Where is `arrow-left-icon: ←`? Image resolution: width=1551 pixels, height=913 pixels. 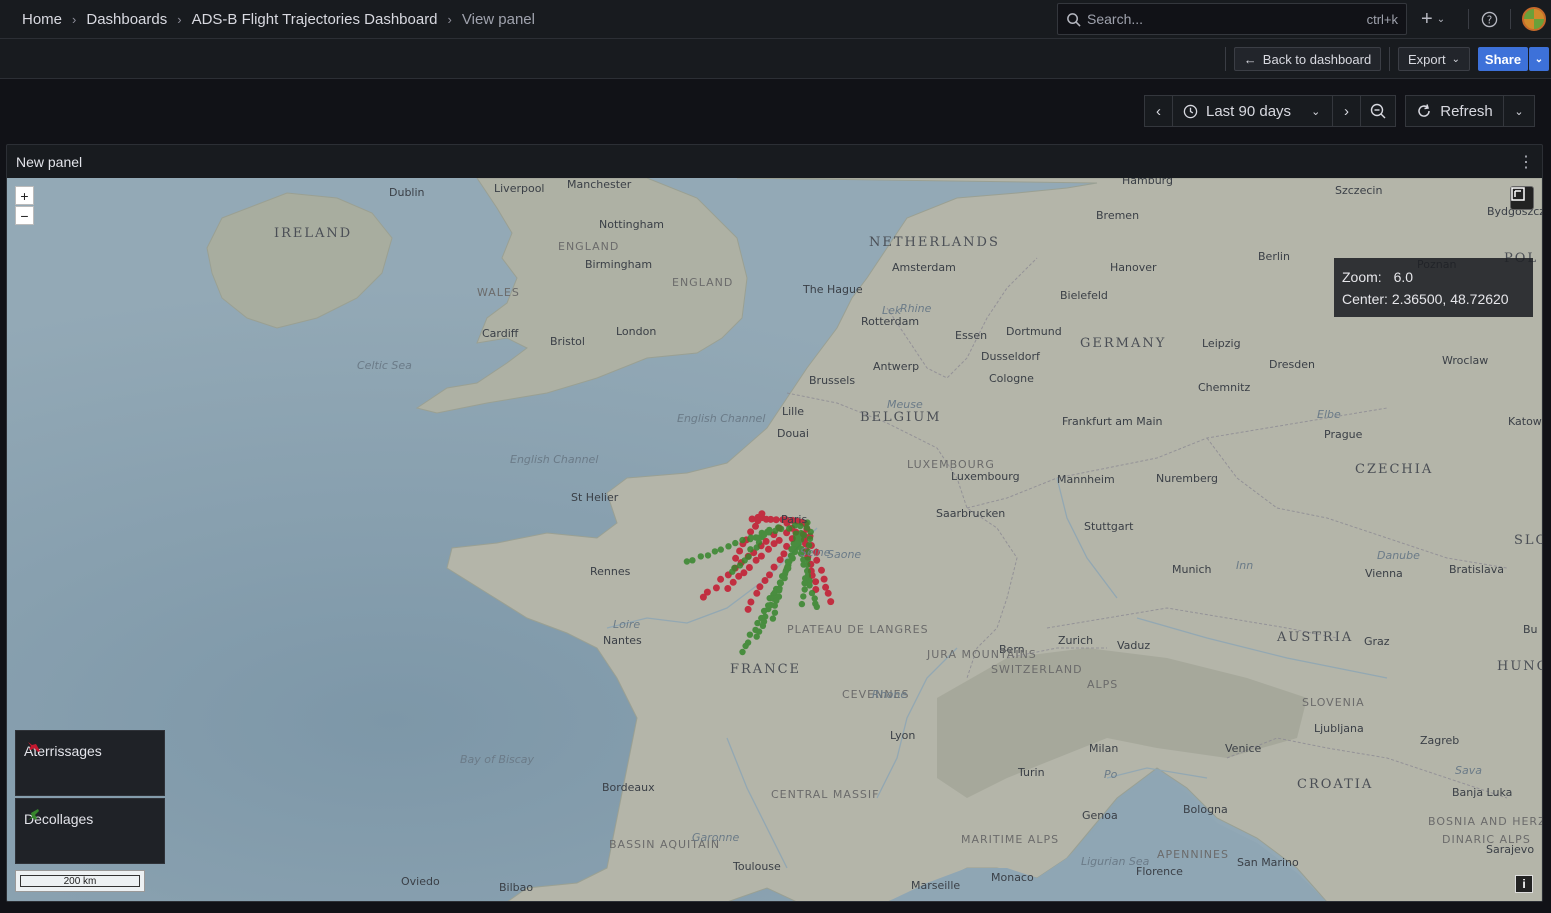 arrow-left-icon: ← is located at coordinates (1250, 59).